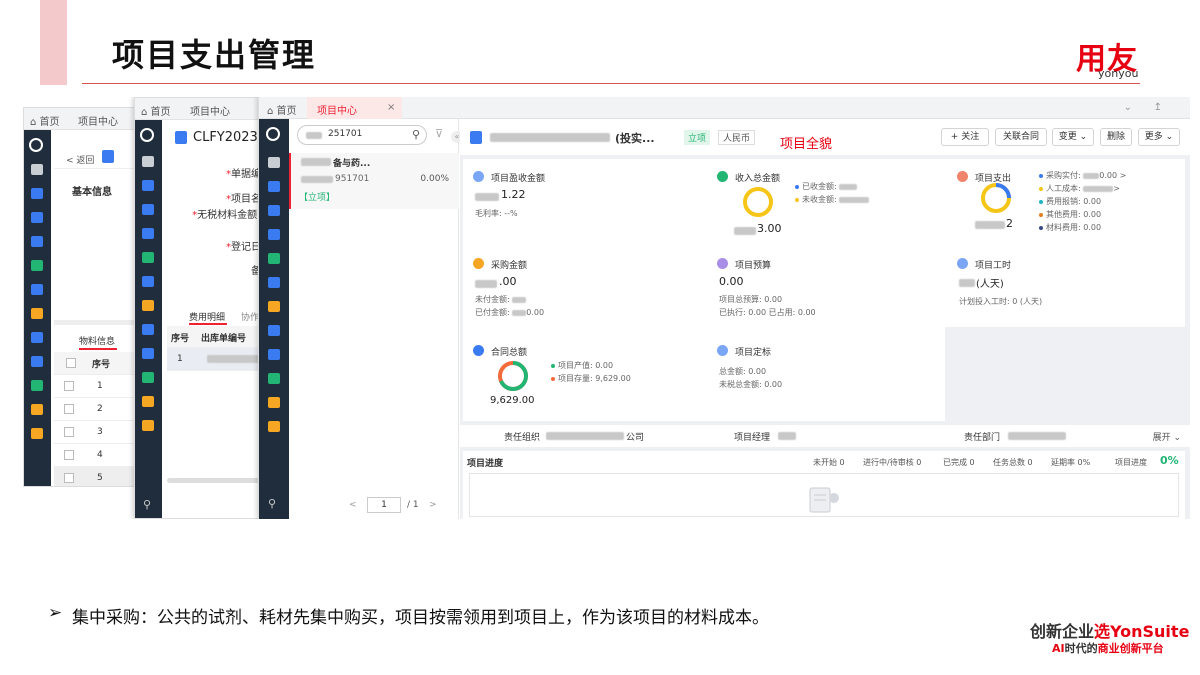 Image resolution: width=1200 pixels, height=675 pixels. I want to click on contract-ring, so click(513, 376).